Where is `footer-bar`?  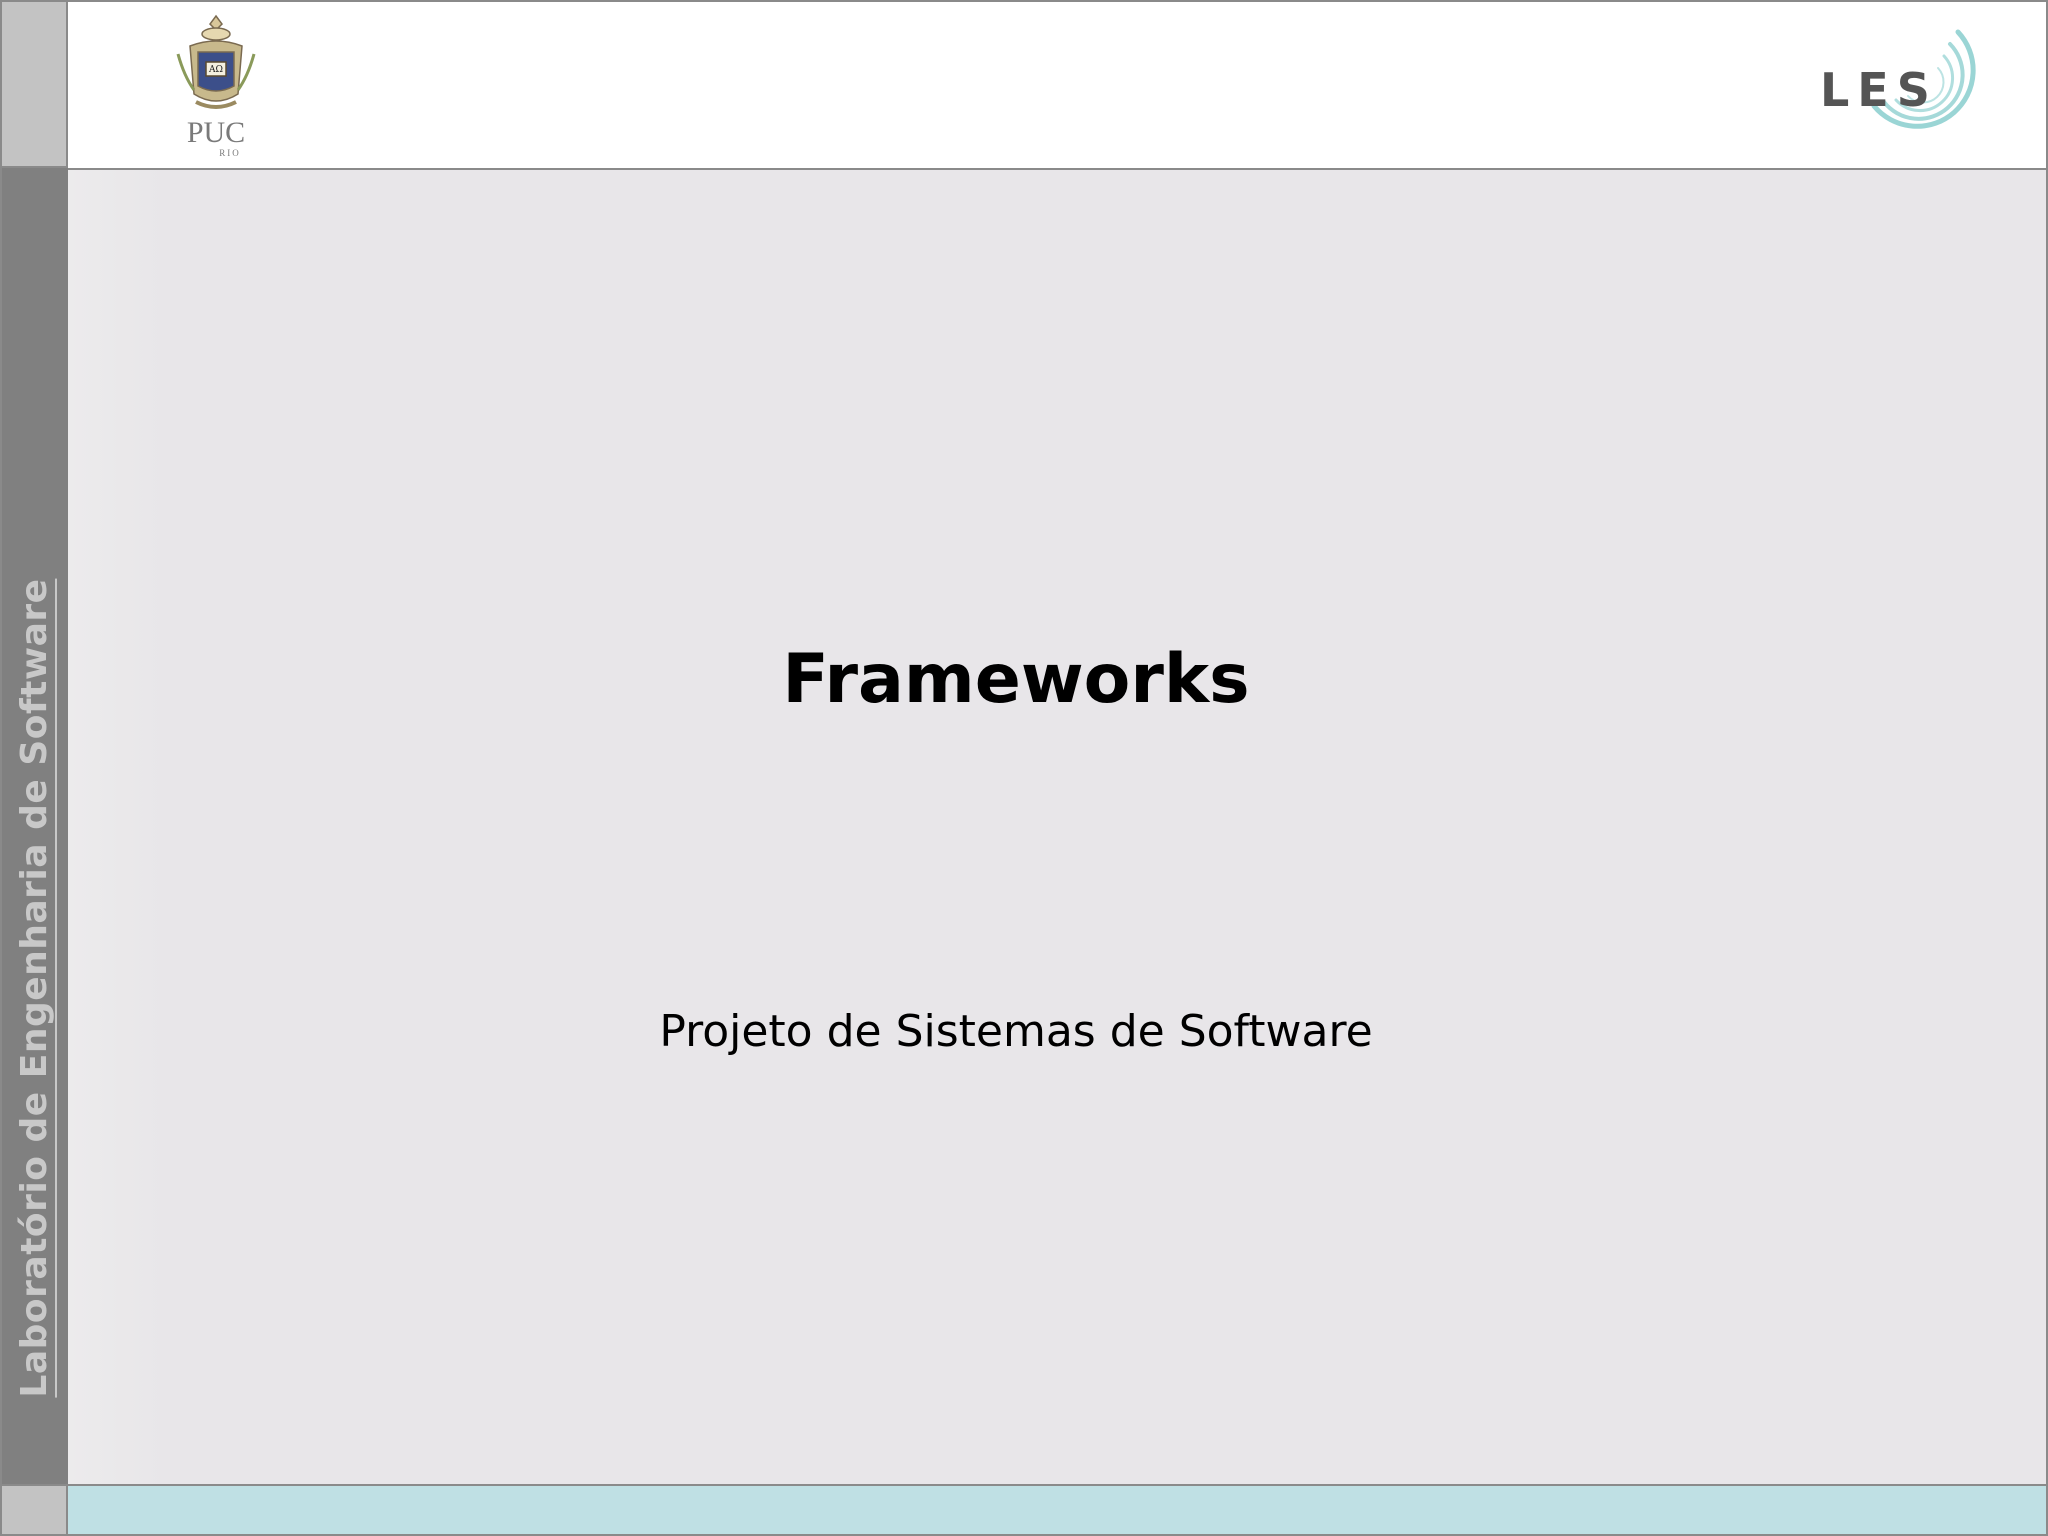
footer-bar is located at coordinates (1058, 1510).